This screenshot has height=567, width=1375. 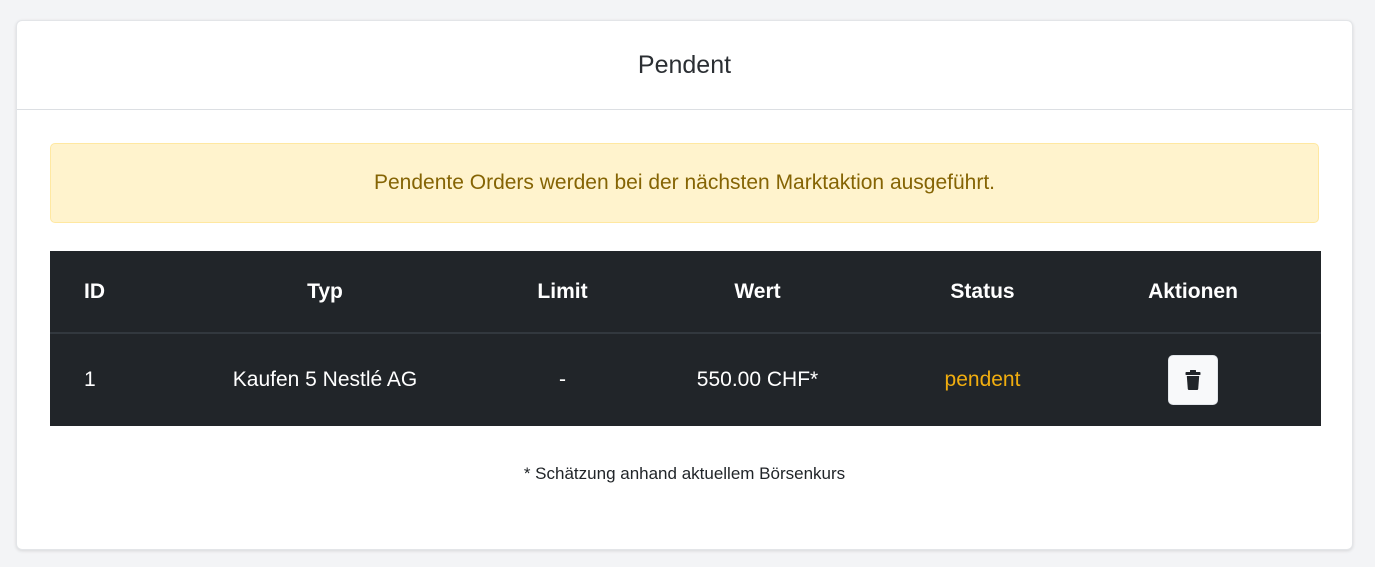 What do you see at coordinates (562, 379) in the screenshot?
I see `cell-limit: -` at bounding box center [562, 379].